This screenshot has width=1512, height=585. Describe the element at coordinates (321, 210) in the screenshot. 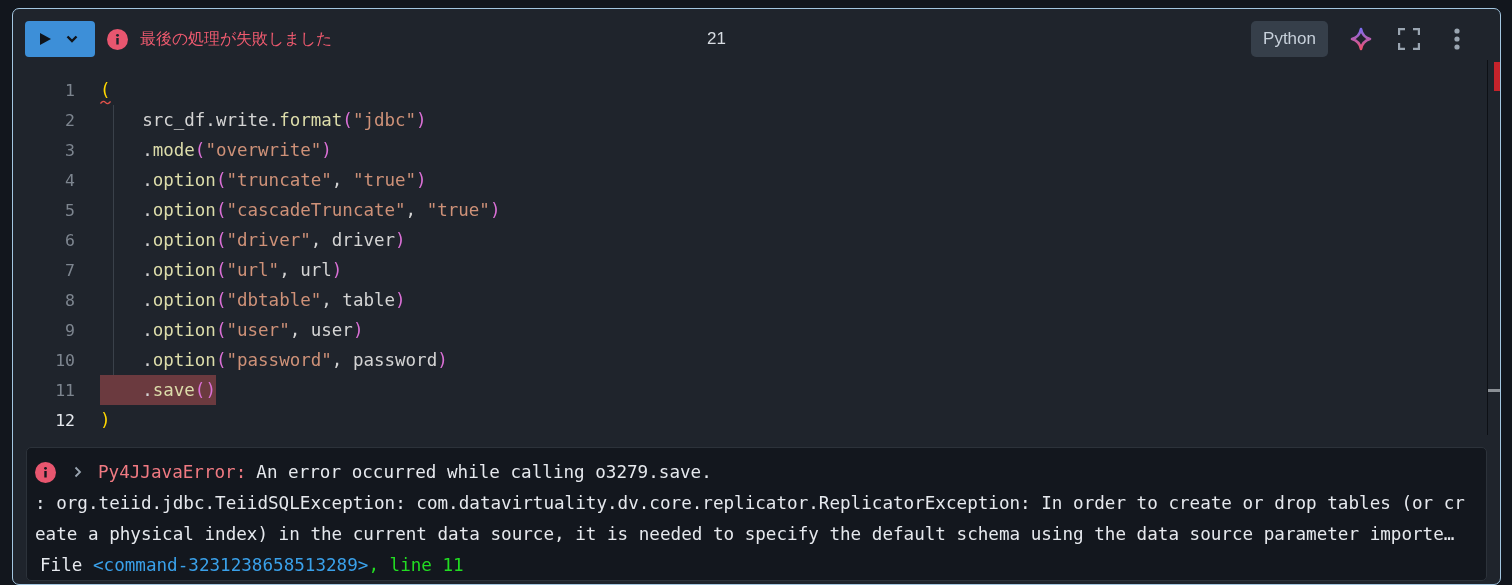

I see `code-line: .option("cascadeTruncate", "true")` at that location.